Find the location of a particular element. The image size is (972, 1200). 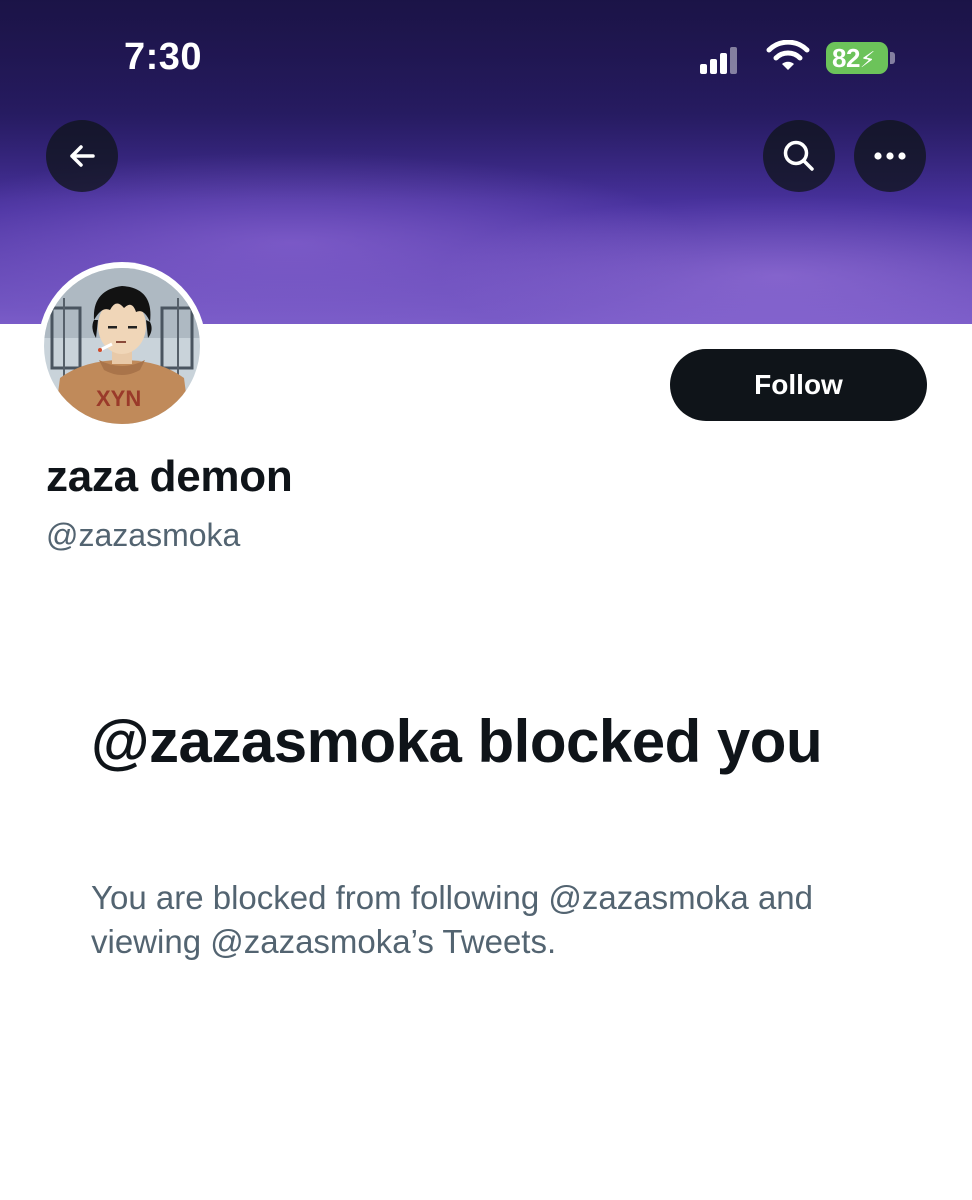

battery-indicator: 82⚡ is located at coordinates (857, 58).